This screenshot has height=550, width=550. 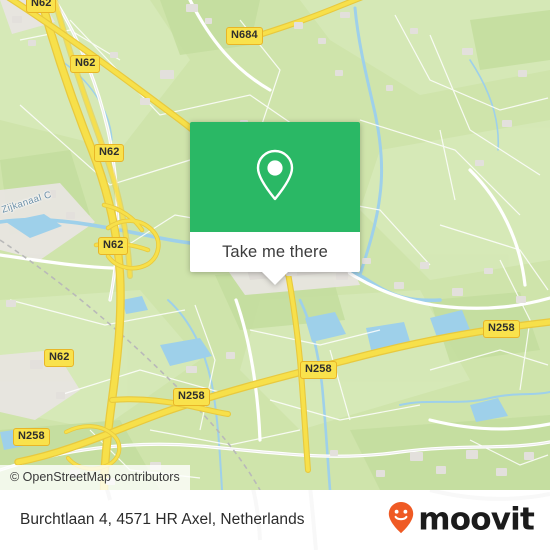 What do you see at coordinates (476, 519) in the screenshot?
I see `moovit-wordmark: moovit` at bounding box center [476, 519].